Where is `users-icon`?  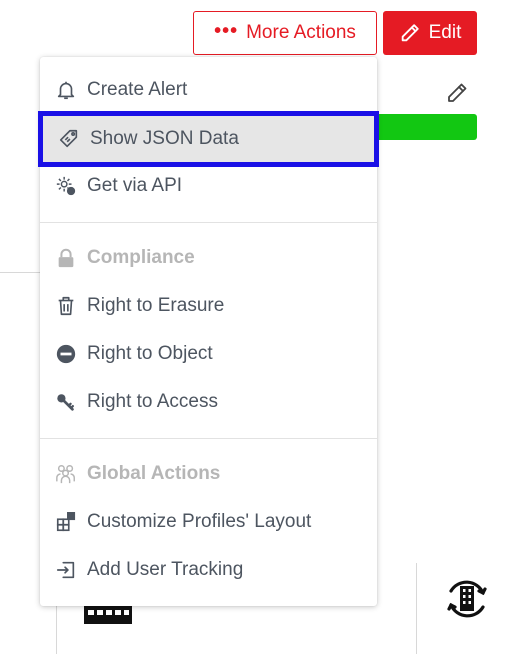 users-icon is located at coordinates (66, 474).